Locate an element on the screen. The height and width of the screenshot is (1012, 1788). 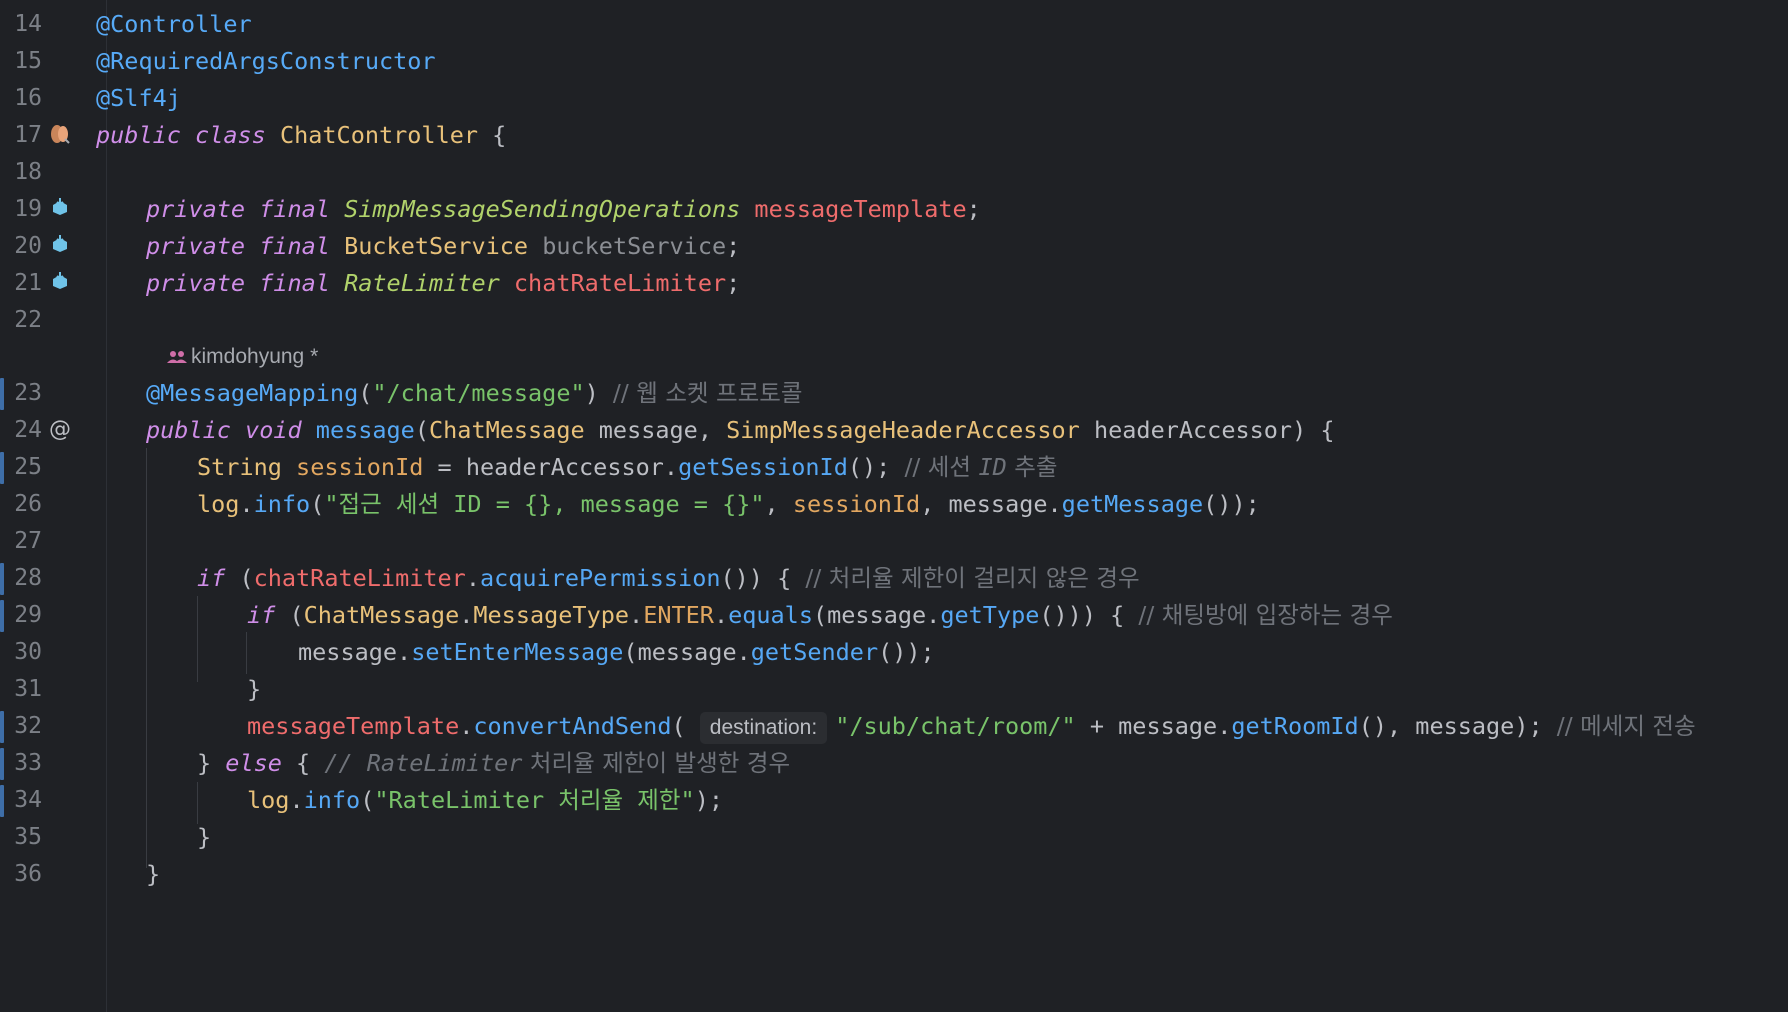
line-number: 35 is located at coordinates (28, 837).